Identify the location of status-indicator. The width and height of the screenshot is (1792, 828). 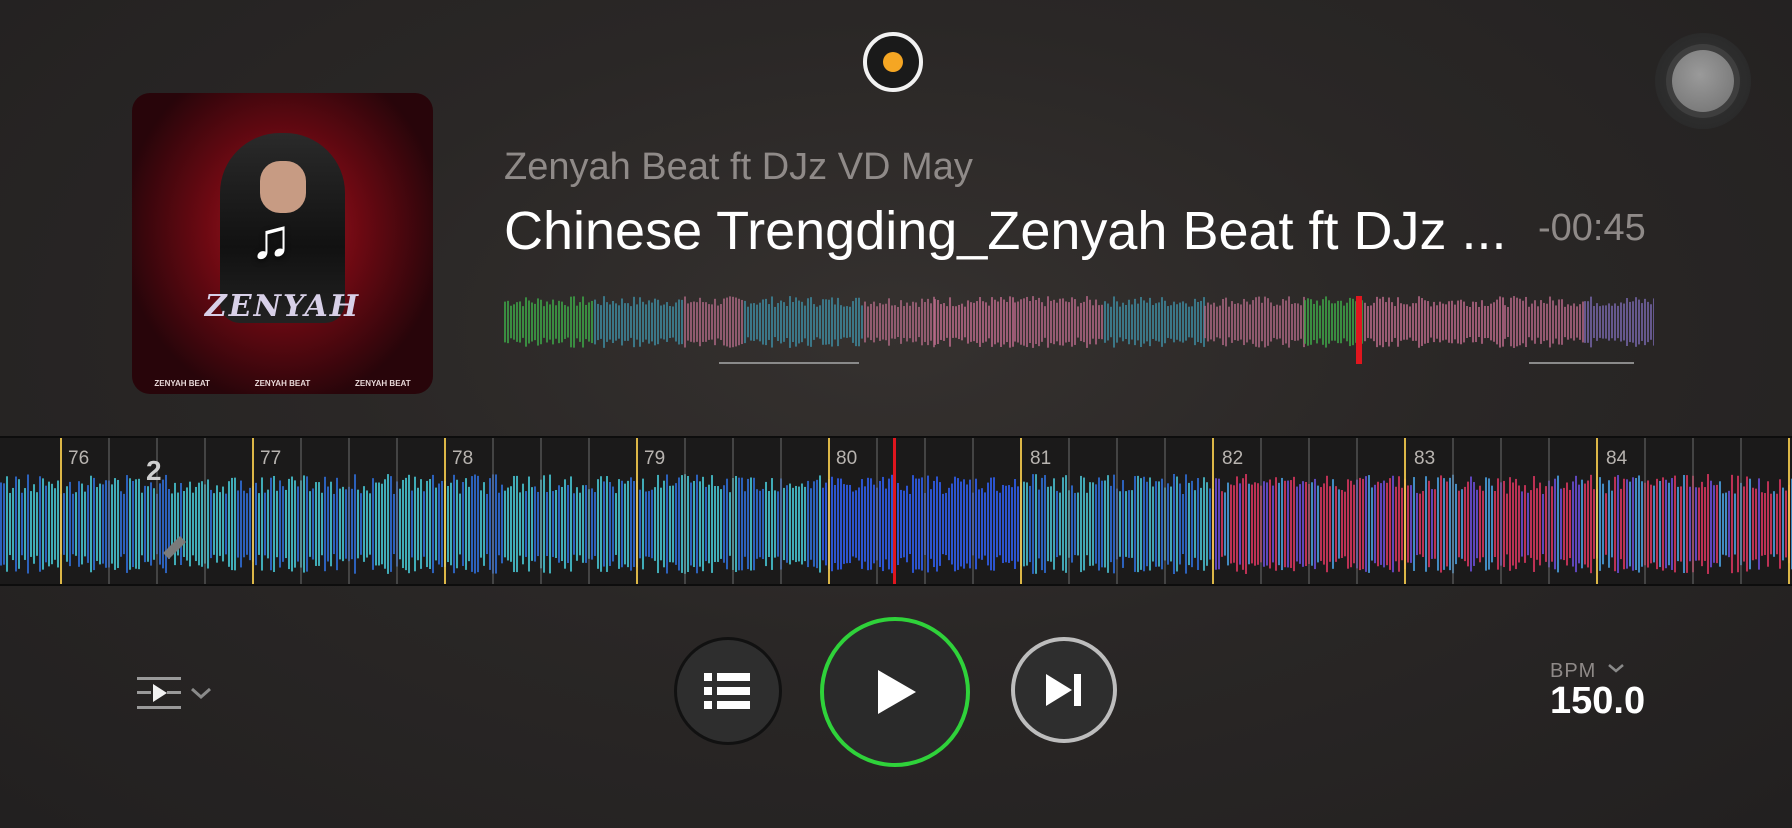
(893, 62).